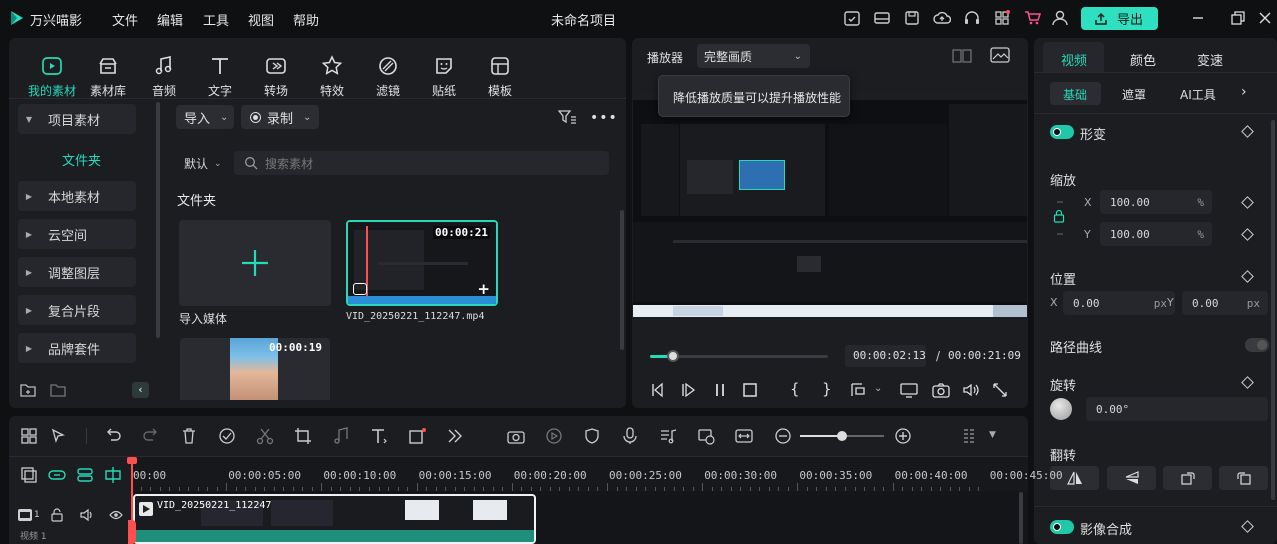 The width and height of the screenshot is (1277, 544). What do you see at coordinates (421, 163) in the screenshot?
I see `search-input: 搜索素材` at bounding box center [421, 163].